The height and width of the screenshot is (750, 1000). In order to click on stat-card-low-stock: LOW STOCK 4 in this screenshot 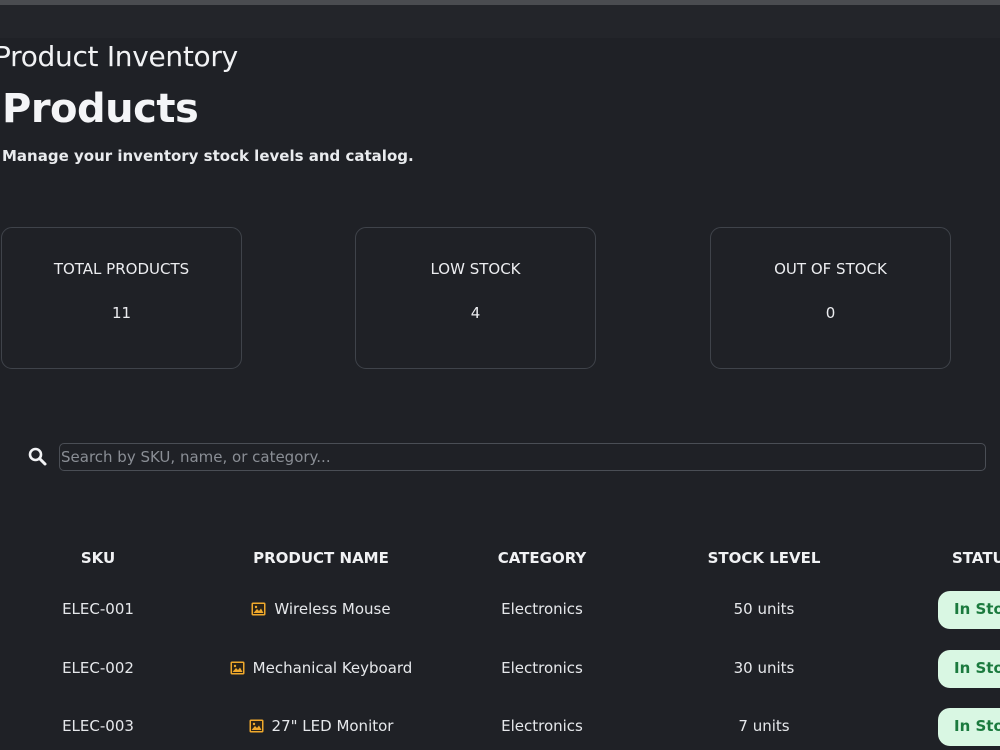, I will do `click(475, 298)`.